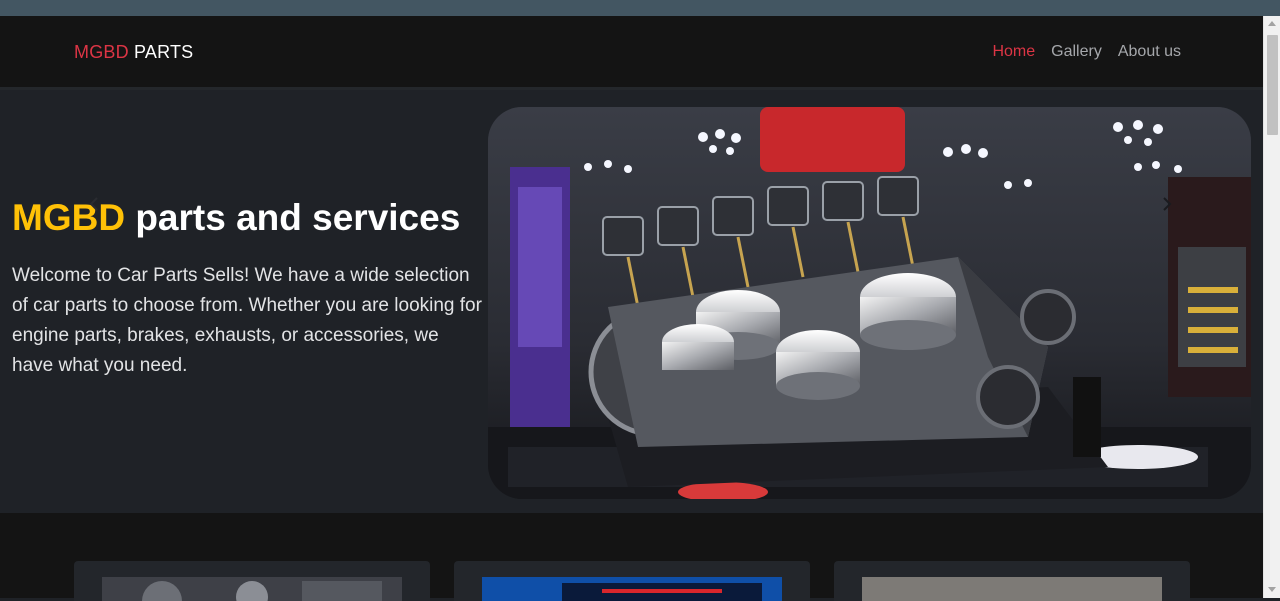  Describe the element at coordinates (1149, 52) in the screenshot. I see `nav-link-about-us: About us` at that location.